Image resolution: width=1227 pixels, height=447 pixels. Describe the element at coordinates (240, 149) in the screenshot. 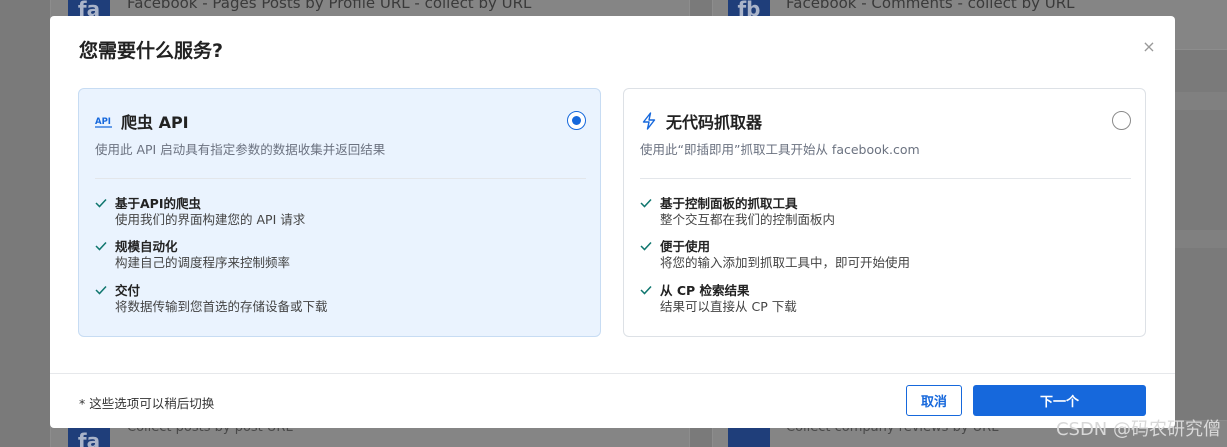

I see `option-description: 使用此 API 启动具有指定参数的数据收集并返回结果` at that location.